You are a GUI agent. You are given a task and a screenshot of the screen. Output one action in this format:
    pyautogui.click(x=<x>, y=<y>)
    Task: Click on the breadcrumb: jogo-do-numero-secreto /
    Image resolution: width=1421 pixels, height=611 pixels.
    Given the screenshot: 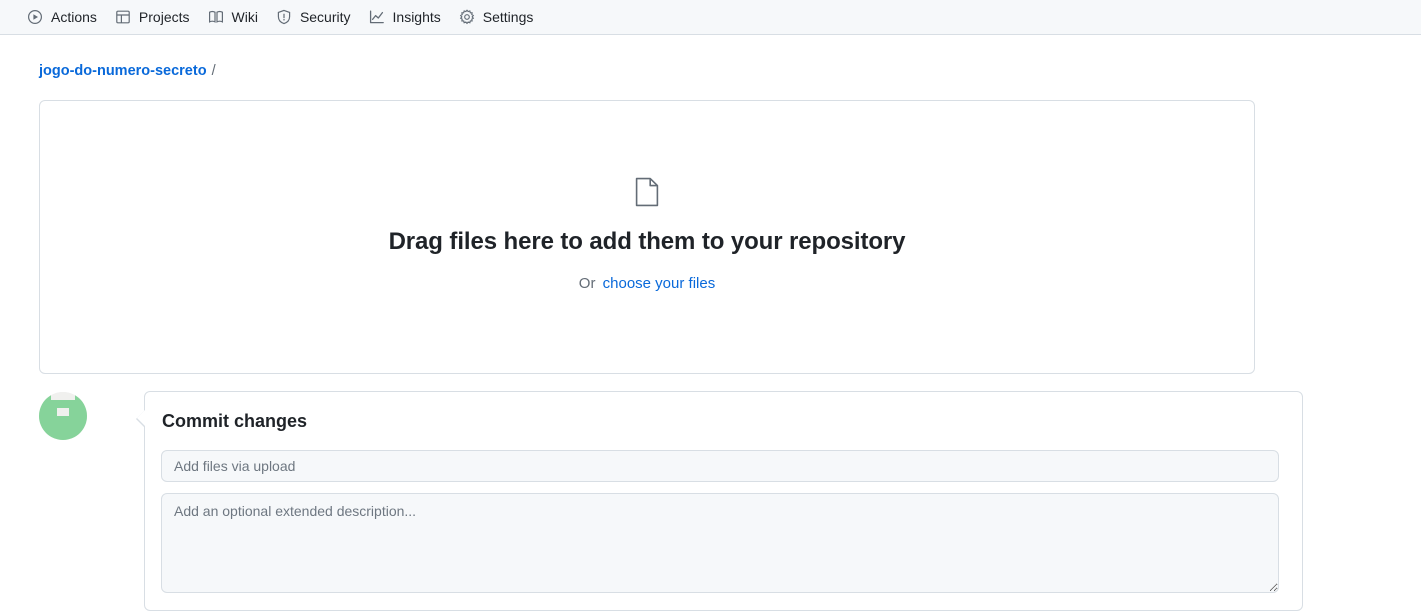 What is the action you would take?
    pyautogui.click(x=127, y=71)
    